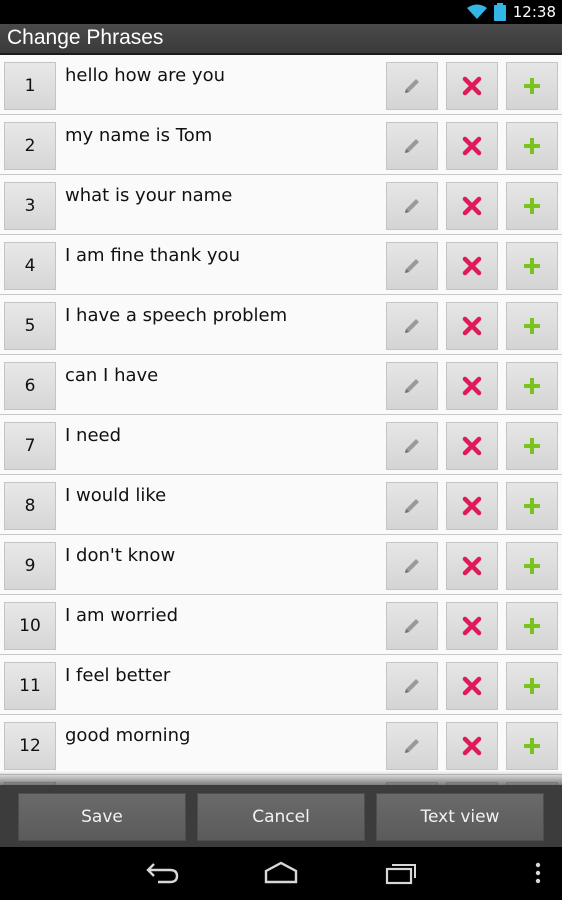  I want to click on phrase-text: I am worried, so click(122, 615).